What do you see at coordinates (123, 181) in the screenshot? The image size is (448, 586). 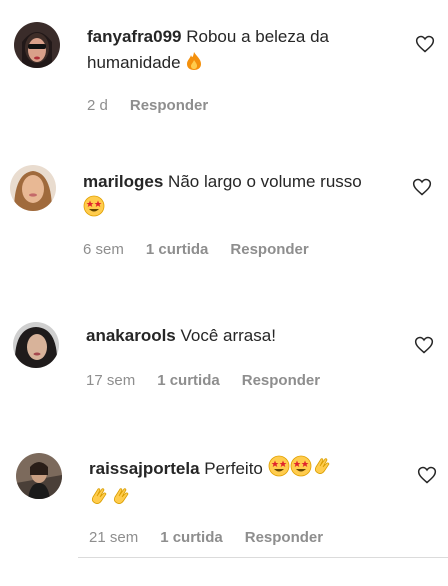 I see `comment-username: mariloges` at bounding box center [123, 181].